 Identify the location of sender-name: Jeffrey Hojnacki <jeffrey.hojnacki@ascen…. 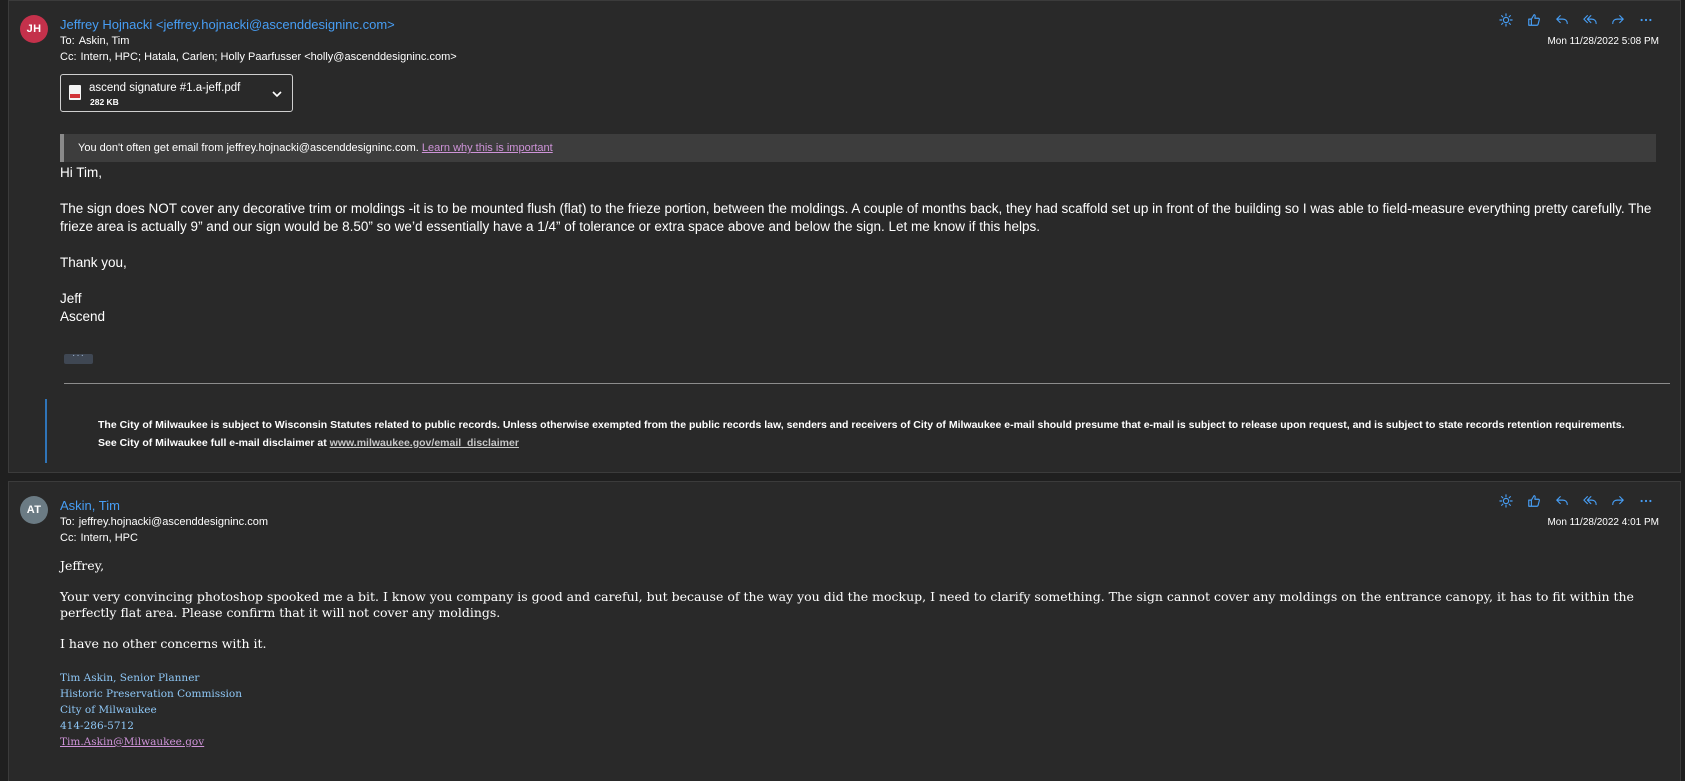
(227, 24).